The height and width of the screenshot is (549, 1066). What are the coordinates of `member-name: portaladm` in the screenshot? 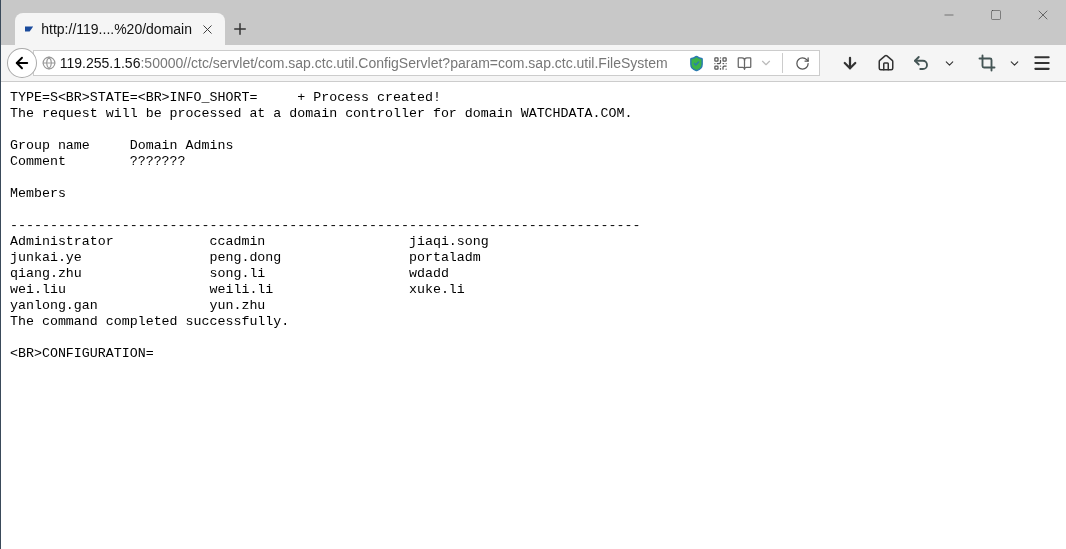 It's located at (445, 258).